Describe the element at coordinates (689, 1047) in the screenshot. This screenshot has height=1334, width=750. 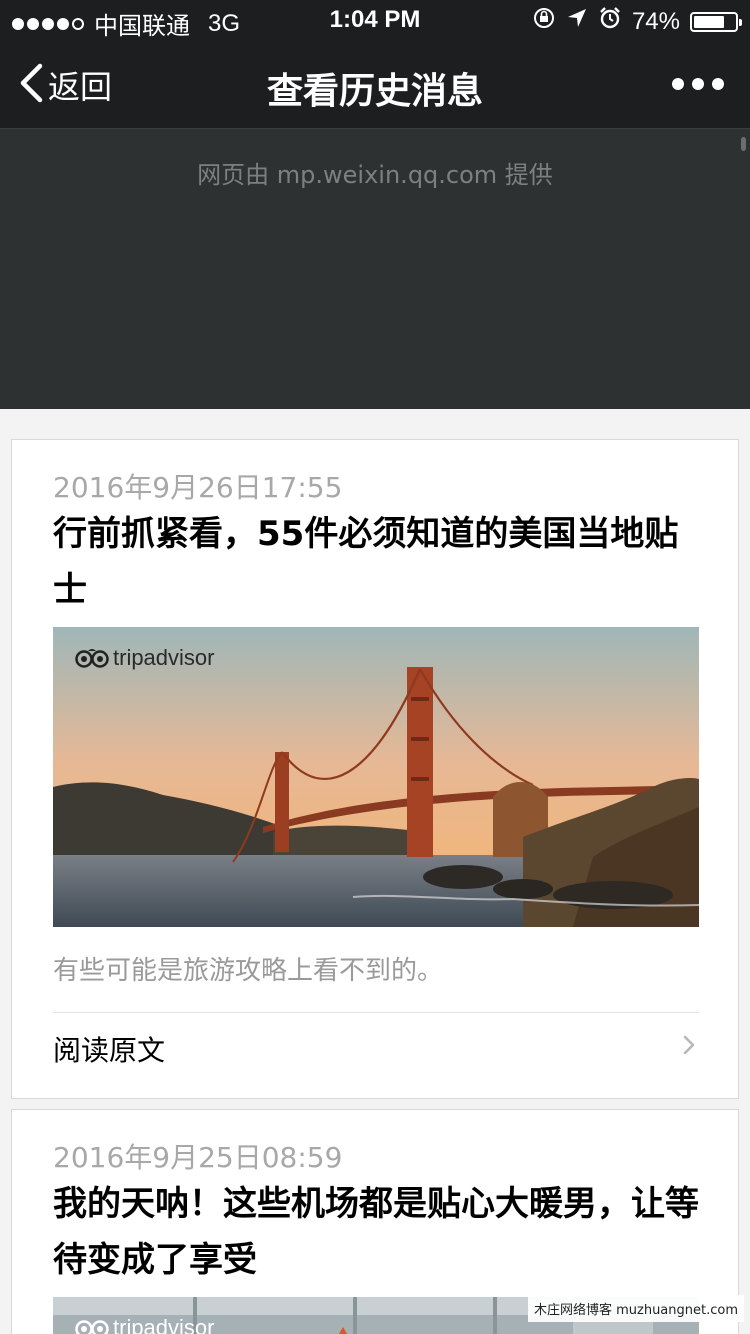
I see `chevron-right-icon` at that location.